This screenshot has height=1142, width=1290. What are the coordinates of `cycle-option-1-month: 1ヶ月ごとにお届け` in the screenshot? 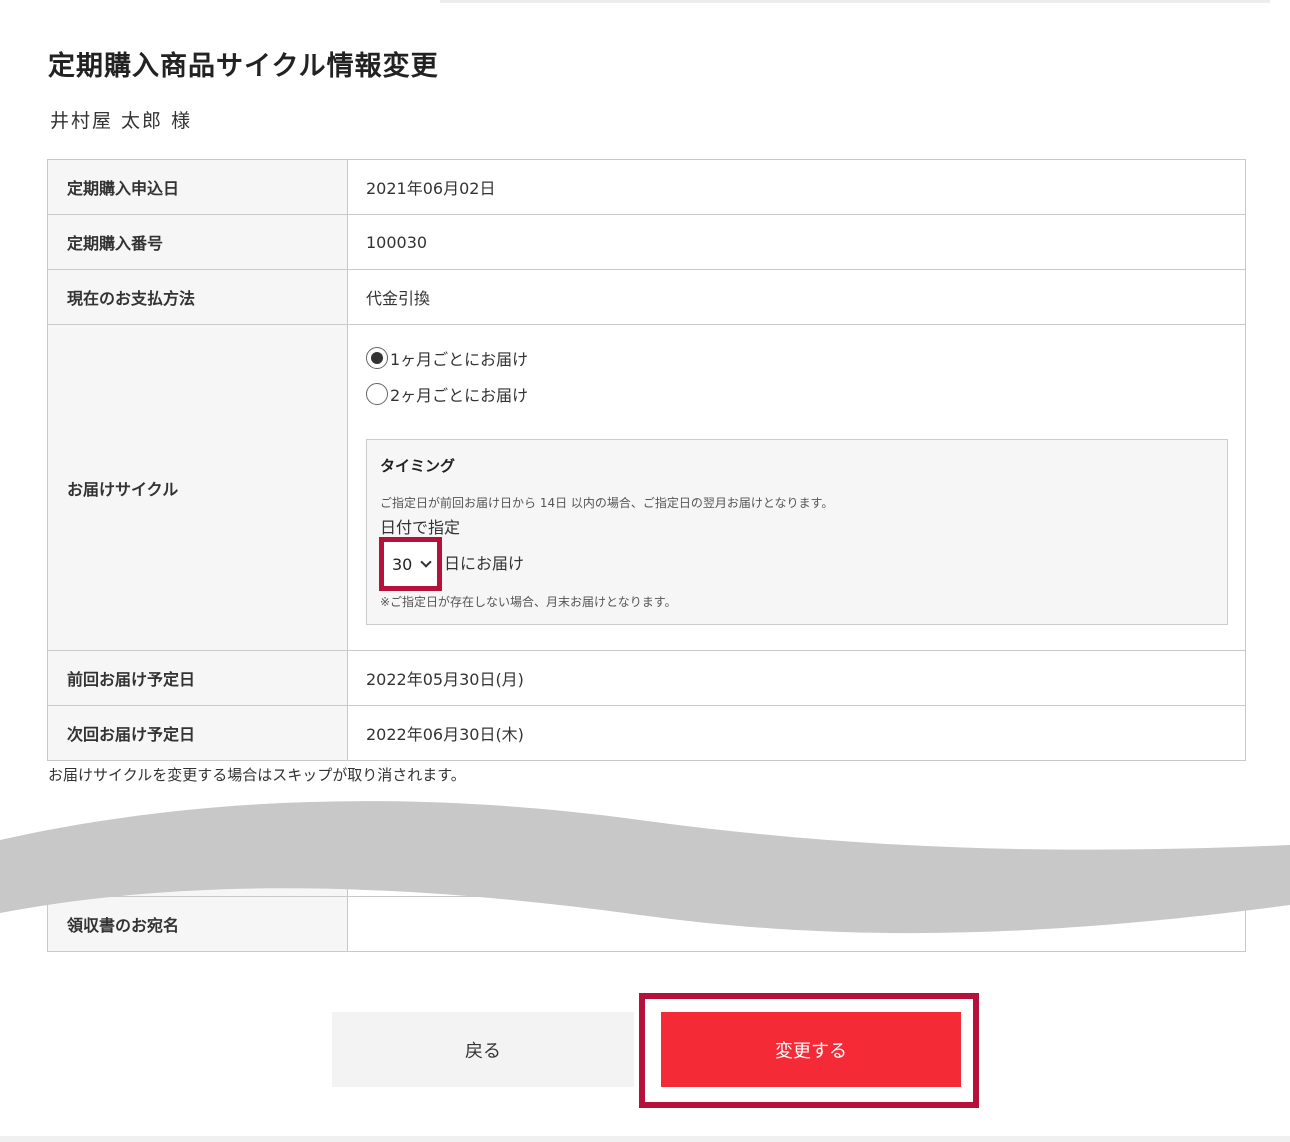 It's located at (447, 358).